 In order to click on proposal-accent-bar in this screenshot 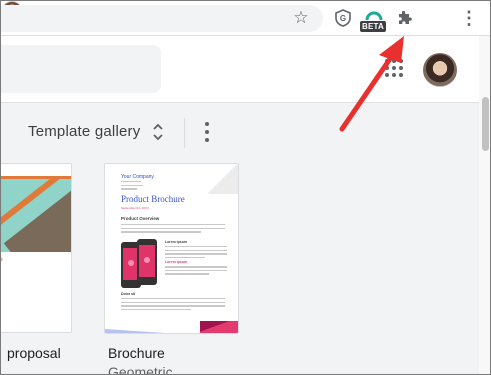, I will do `click(36, 177)`.